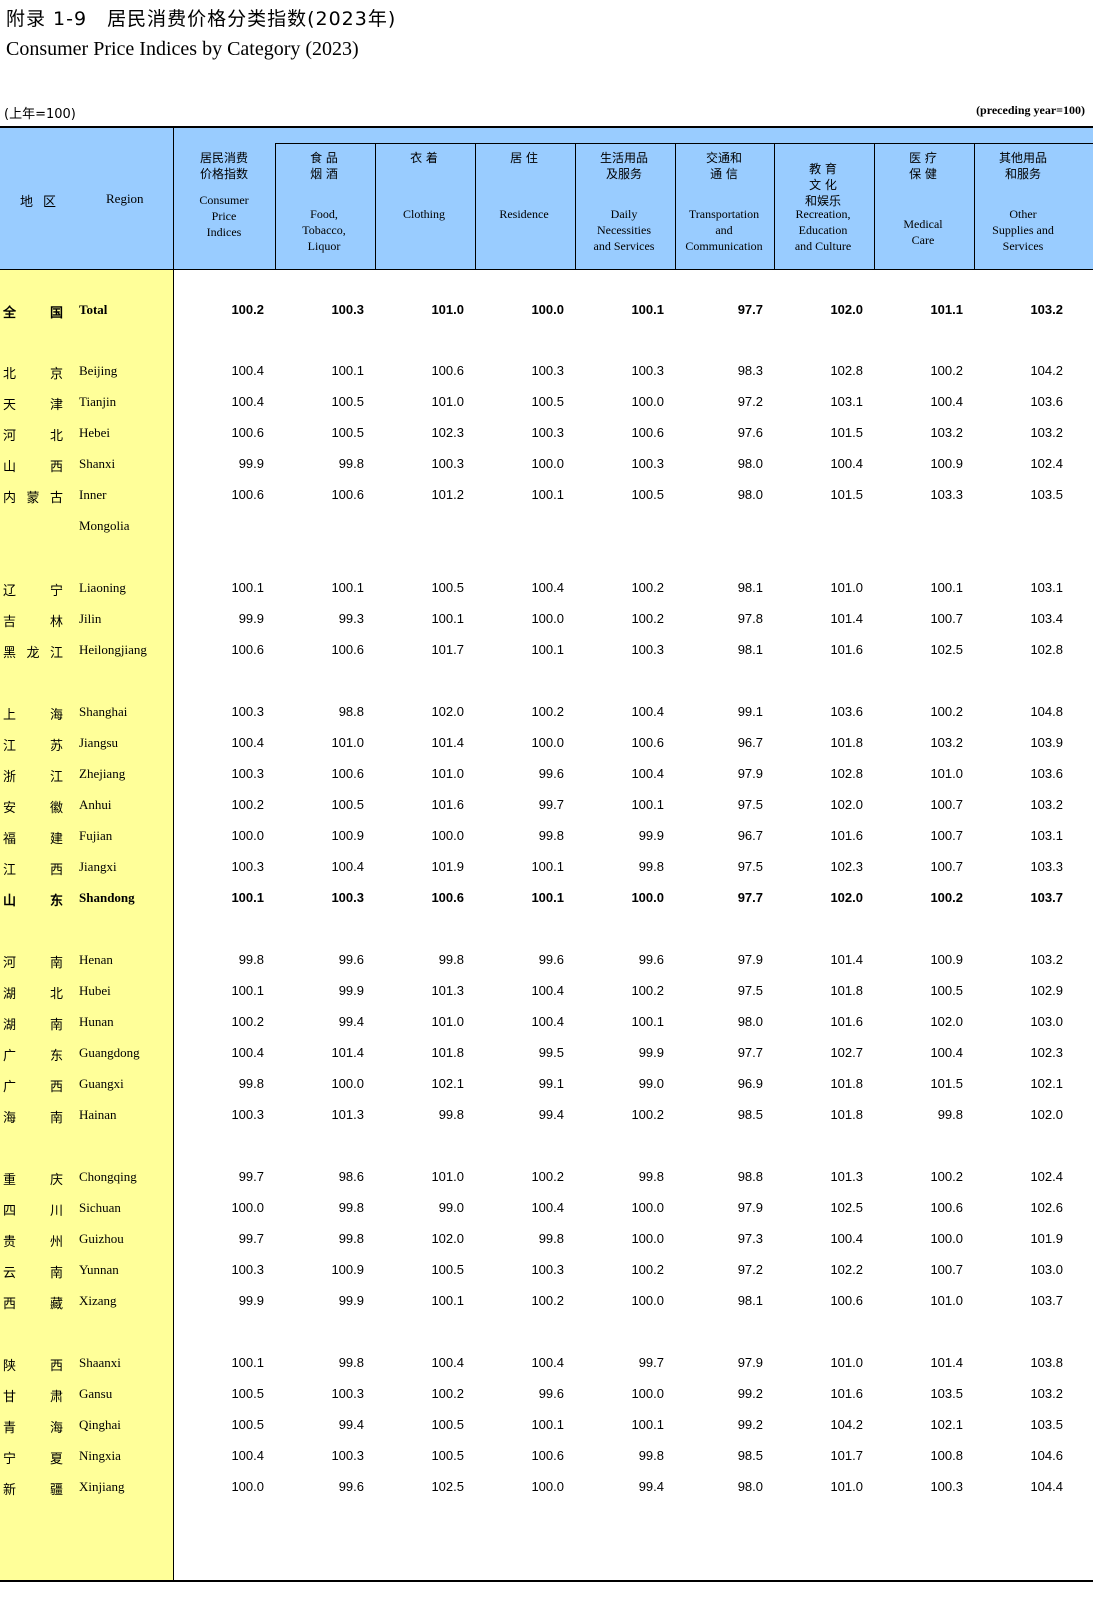 The height and width of the screenshot is (1615, 1093). Describe the element at coordinates (846, 463) in the screenshot. I see `value-cell-education: 100.4` at that location.